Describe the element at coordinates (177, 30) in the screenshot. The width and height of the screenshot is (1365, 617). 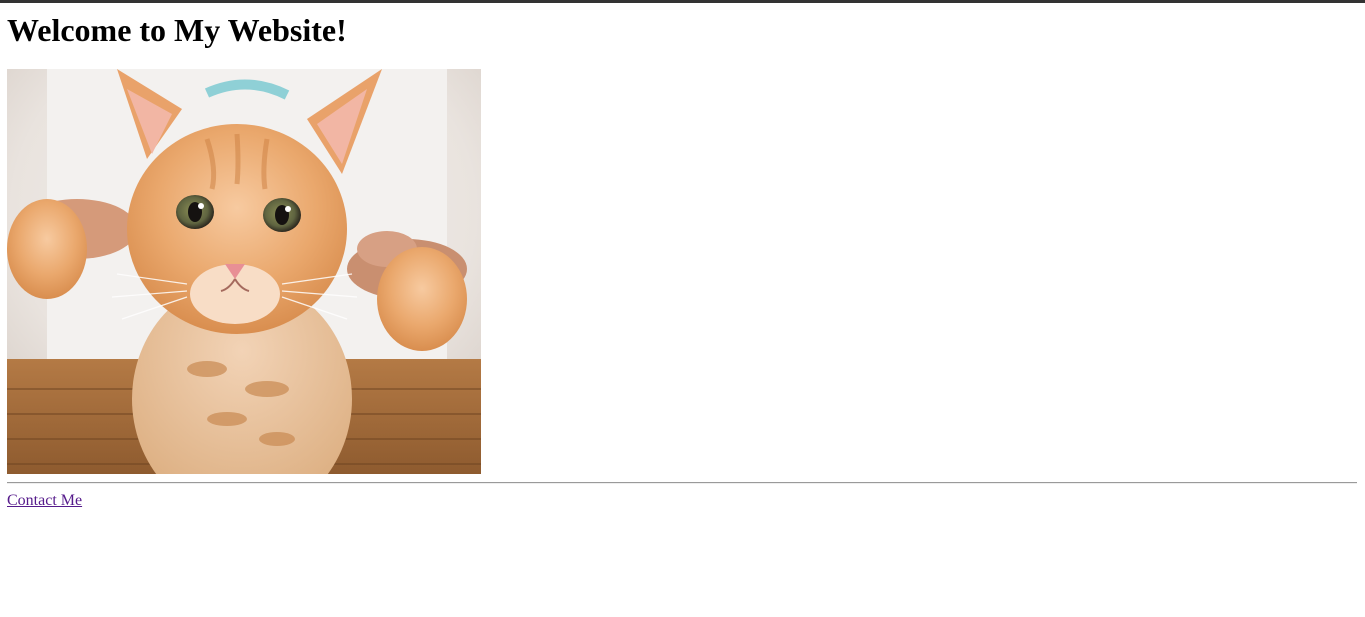
I see `page-title: Welcome to My Website!` at that location.